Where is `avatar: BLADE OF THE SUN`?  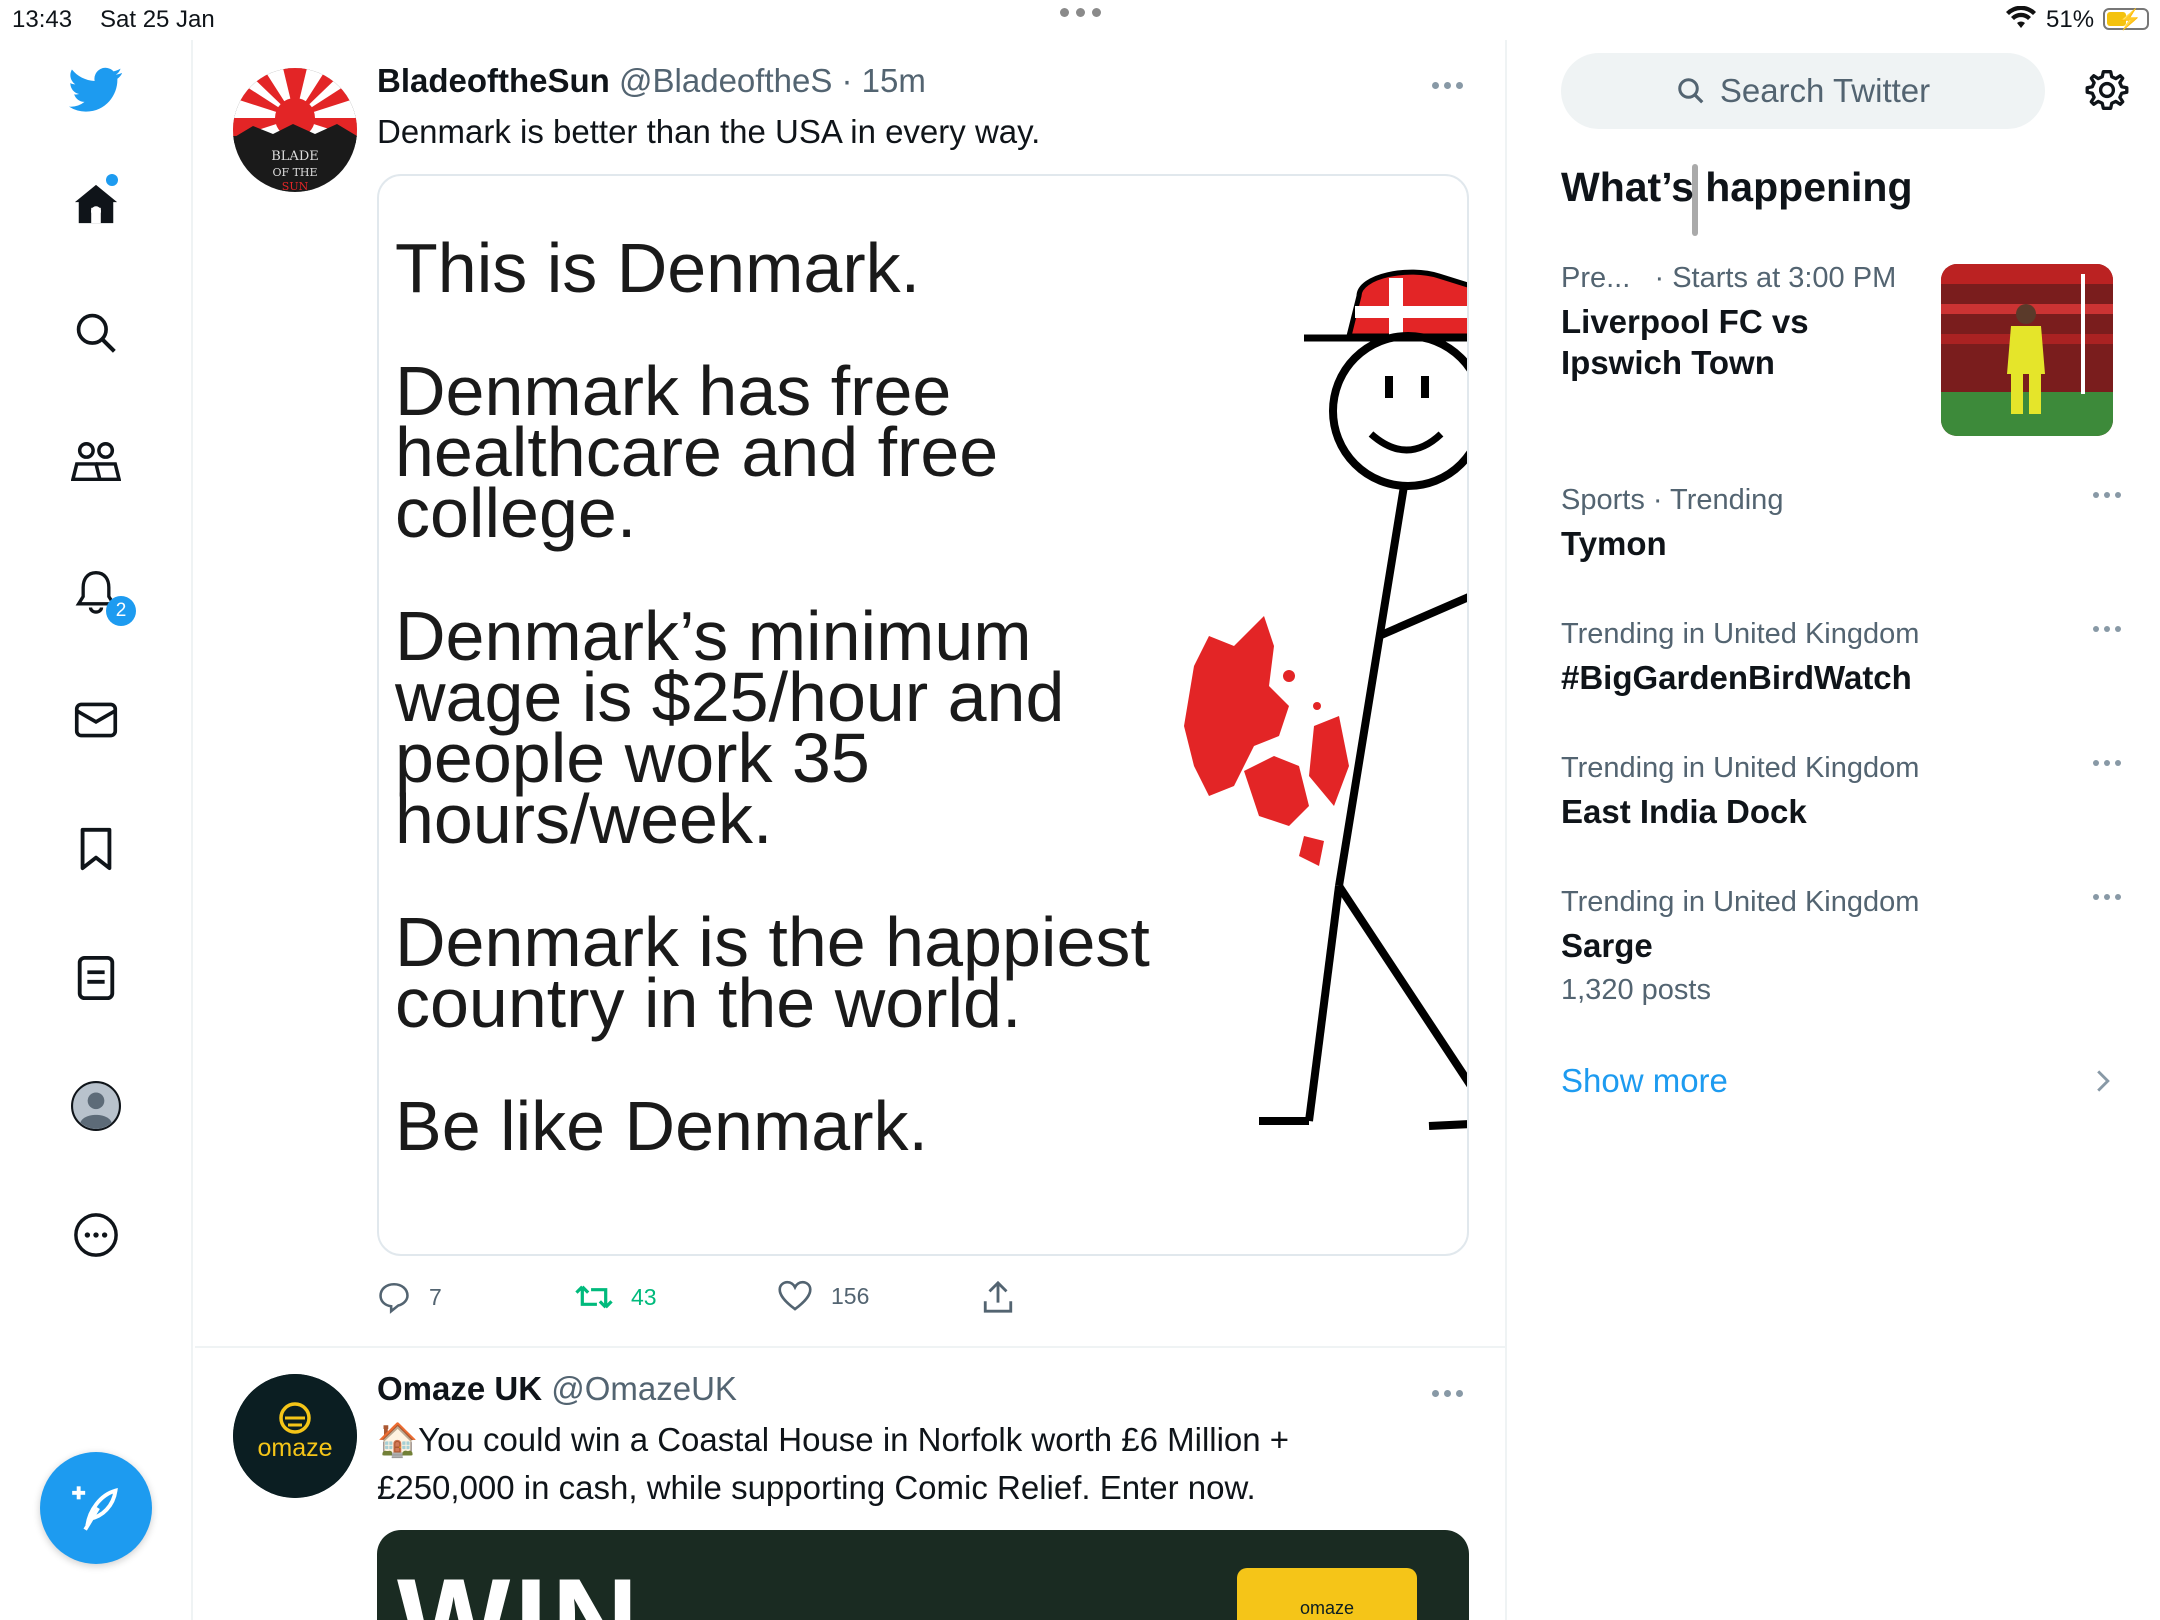 avatar: BLADE OF THE SUN is located at coordinates (295, 130).